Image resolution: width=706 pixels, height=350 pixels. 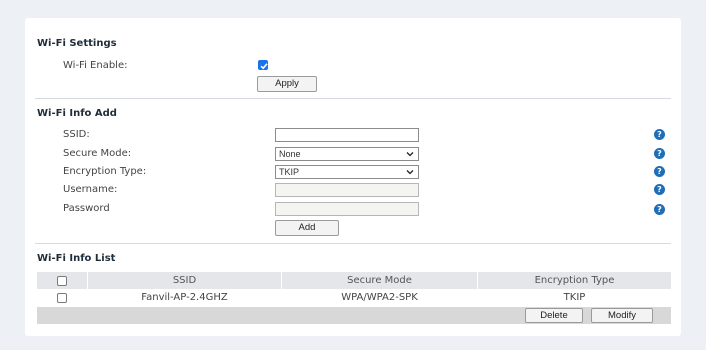 I want to click on encryption-type-select: TKIP, so click(x=347, y=172).